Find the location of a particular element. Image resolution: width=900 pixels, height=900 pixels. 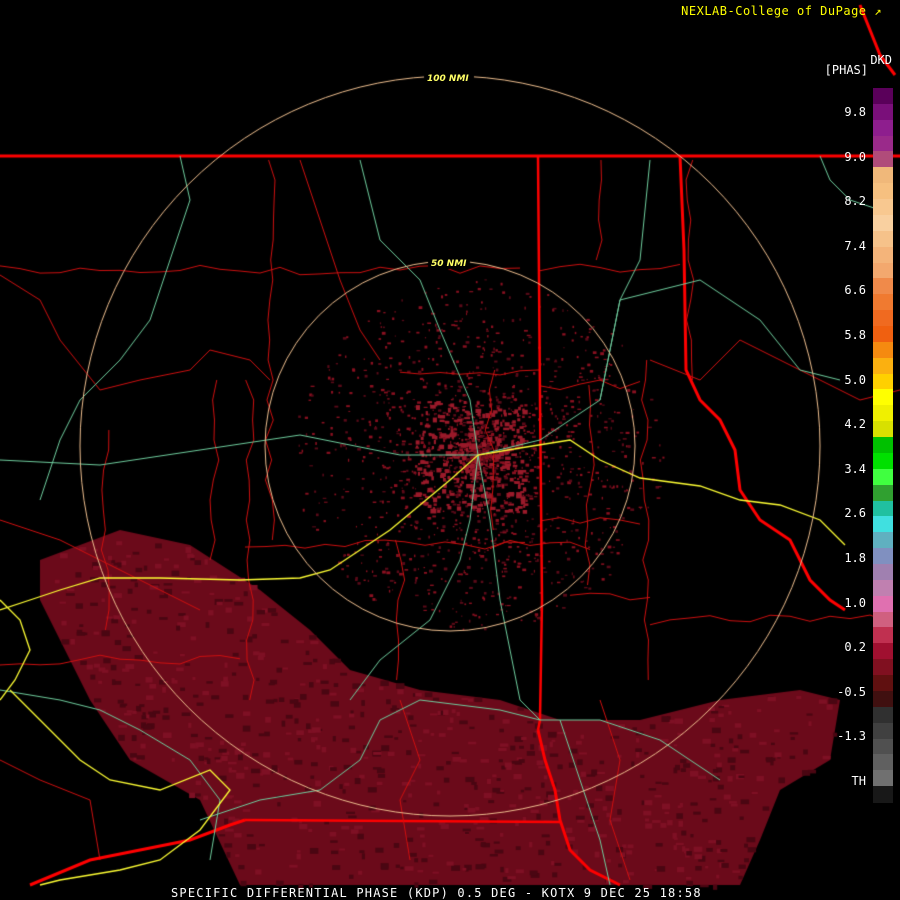

legend-tick-label: 5.0 is located at coordinates (855, 379).